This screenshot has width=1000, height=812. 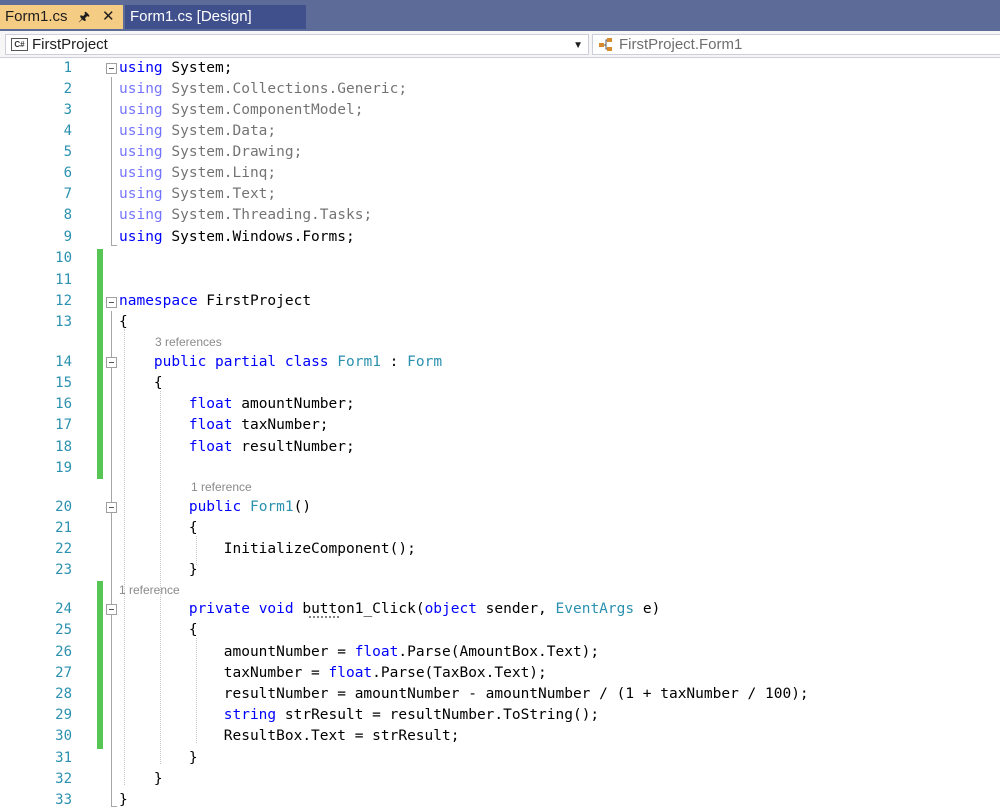 What do you see at coordinates (63, 673) in the screenshot?
I see `line-number: 27` at bounding box center [63, 673].